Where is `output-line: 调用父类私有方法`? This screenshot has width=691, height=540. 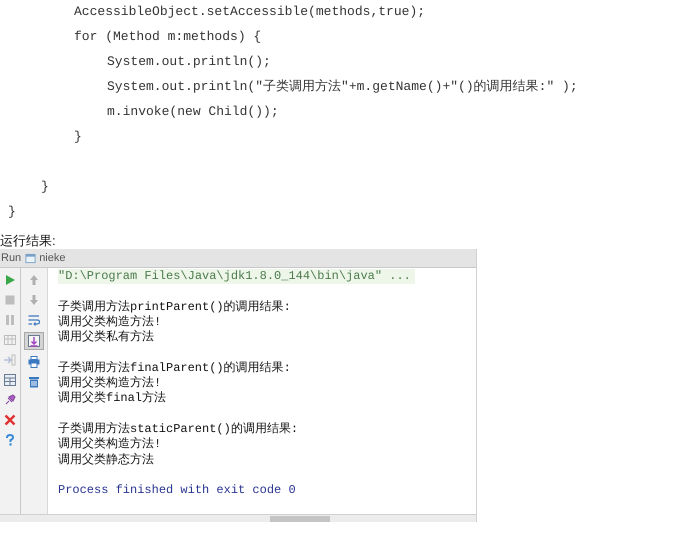 output-line: 调用父类私有方法 is located at coordinates (106, 338).